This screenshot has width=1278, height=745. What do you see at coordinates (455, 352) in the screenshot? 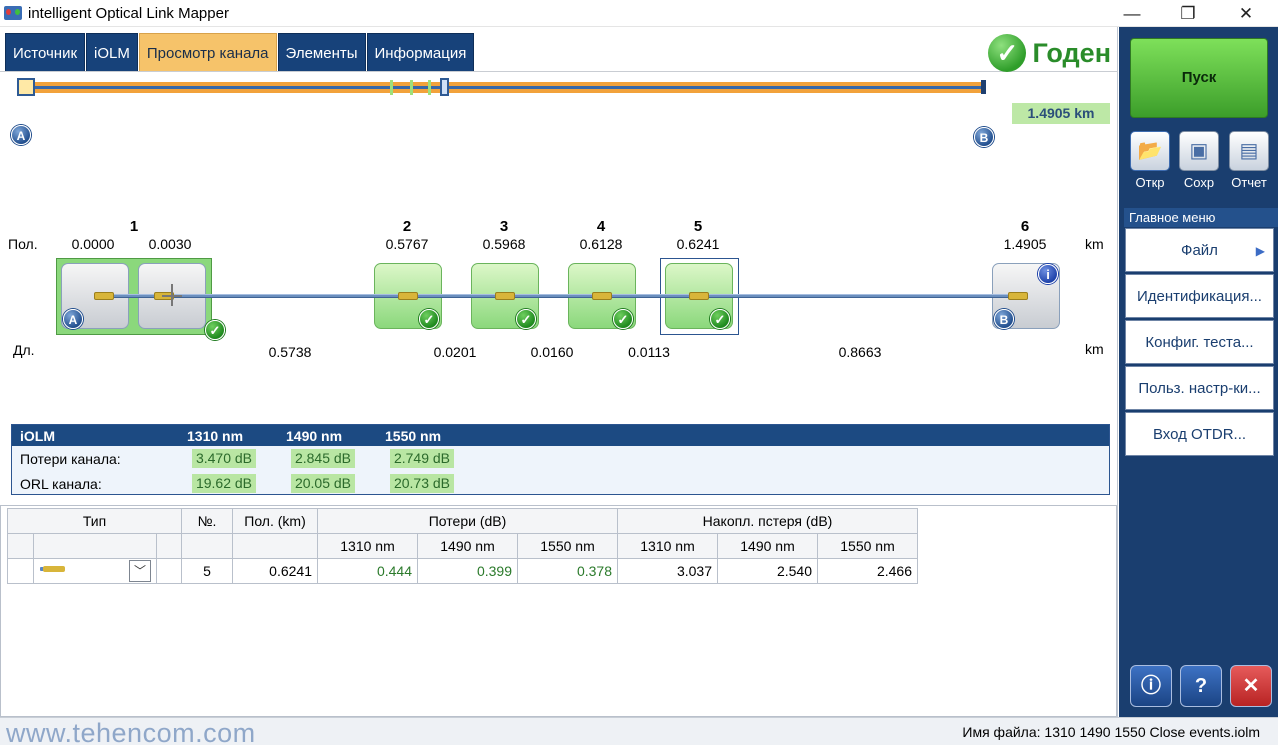
I see `segment-length: 0.0201` at bounding box center [455, 352].